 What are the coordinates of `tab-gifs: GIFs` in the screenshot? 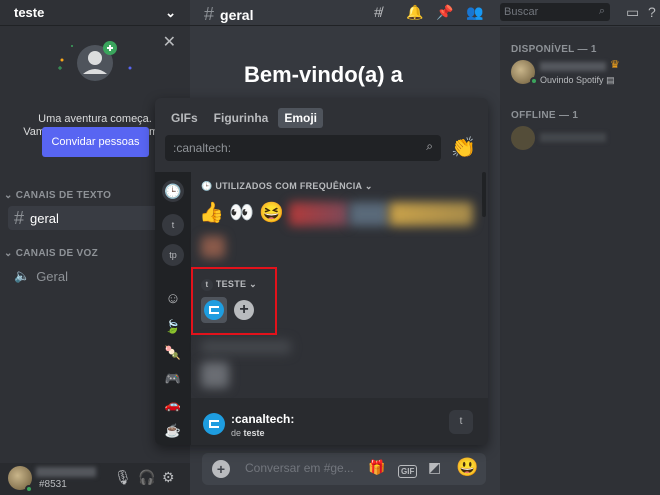 It's located at (184, 118).